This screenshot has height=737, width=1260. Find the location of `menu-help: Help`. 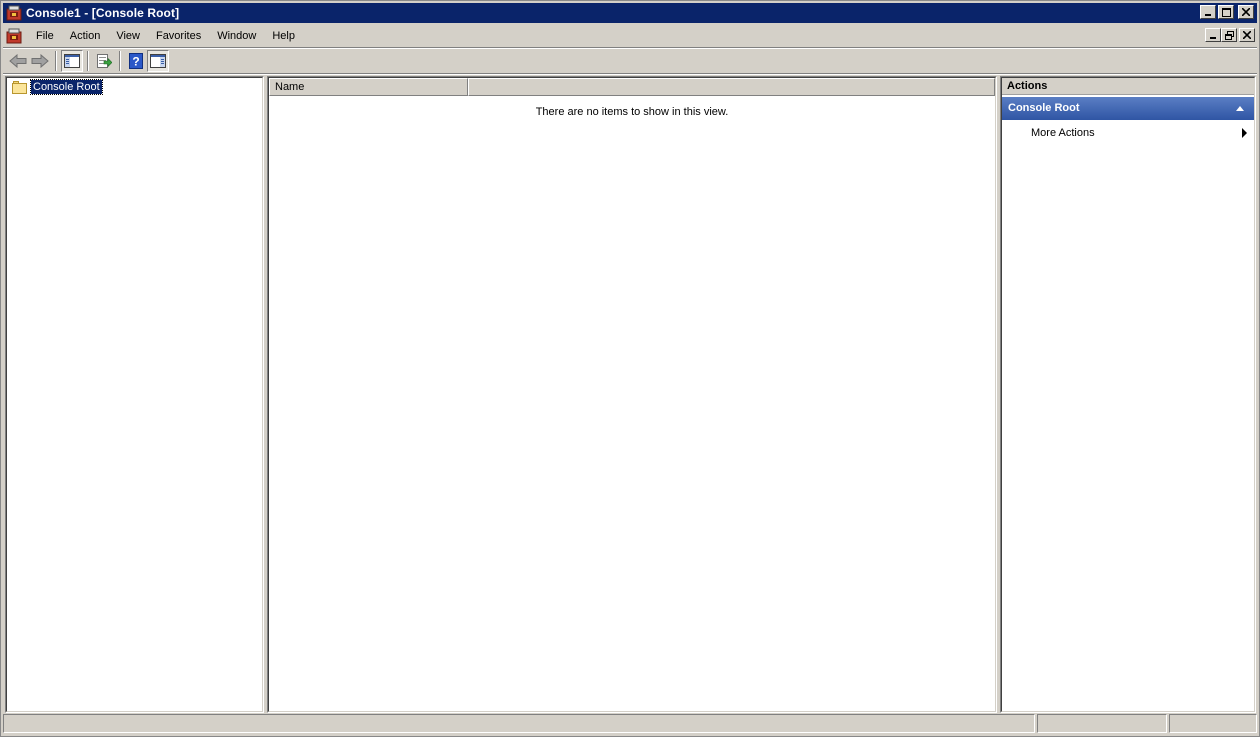

menu-help: Help is located at coordinates (283, 36).